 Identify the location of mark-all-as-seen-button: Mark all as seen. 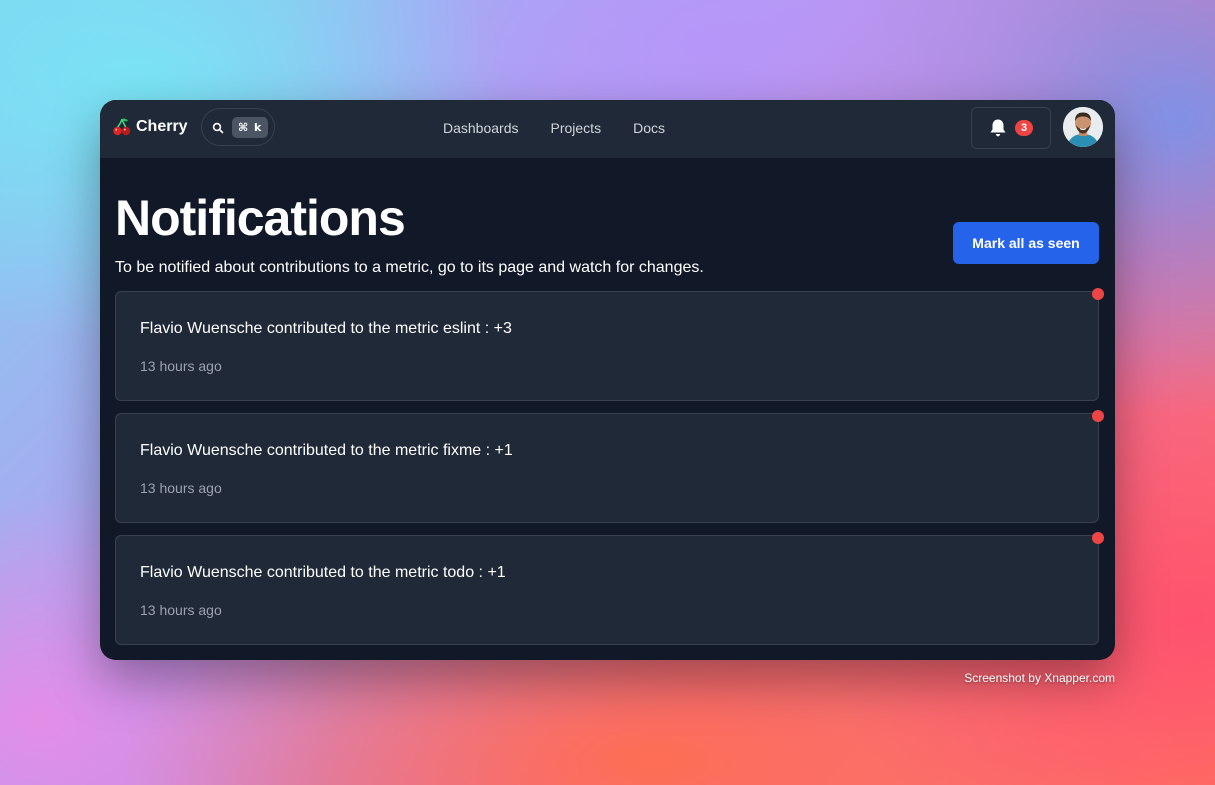
(1026, 243).